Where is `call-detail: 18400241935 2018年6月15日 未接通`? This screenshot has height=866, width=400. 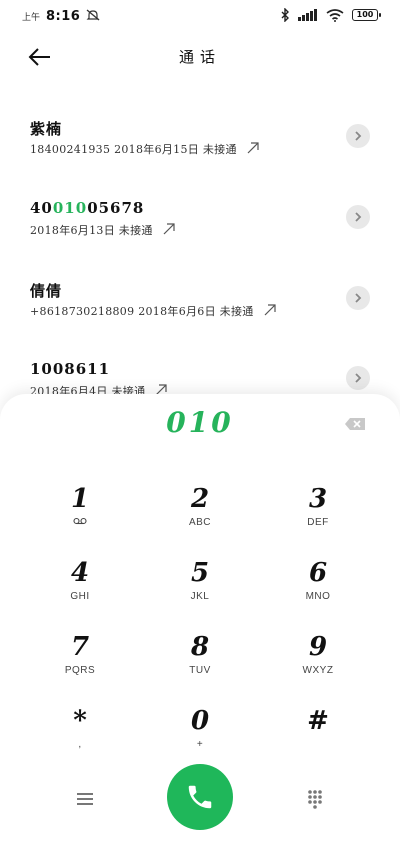
call-detail: 18400241935 2018年6月15日 未接通 is located at coordinates (144, 149).